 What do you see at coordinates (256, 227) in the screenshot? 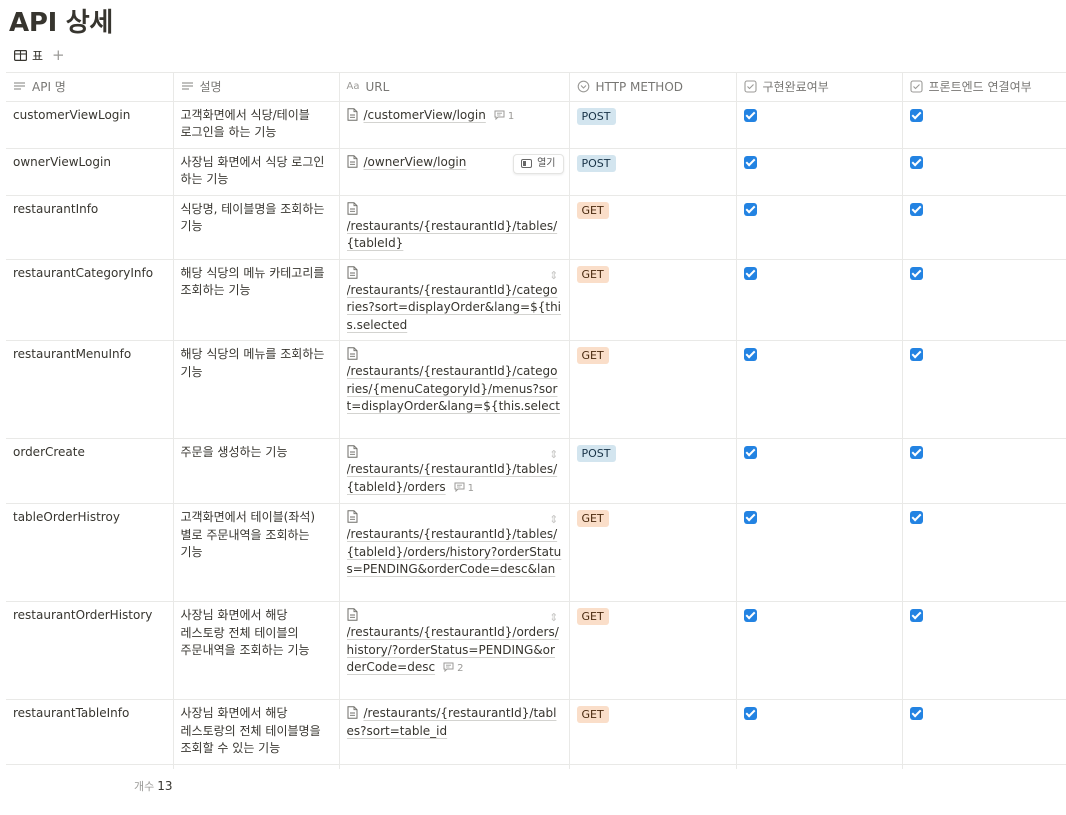
I see `description-cell: 식당명, 테이블명을 조회하는 기능` at bounding box center [256, 227].